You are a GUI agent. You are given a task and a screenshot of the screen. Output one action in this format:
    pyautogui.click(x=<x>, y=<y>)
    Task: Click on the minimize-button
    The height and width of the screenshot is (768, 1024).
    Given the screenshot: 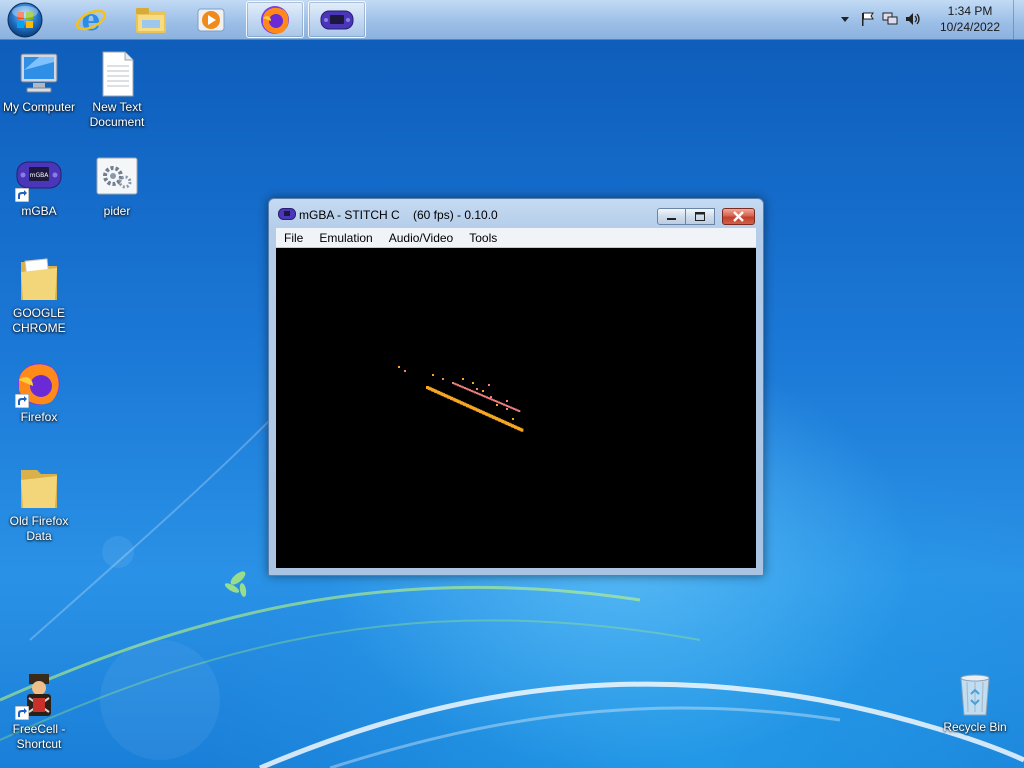 What is the action you would take?
    pyautogui.click(x=671, y=216)
    